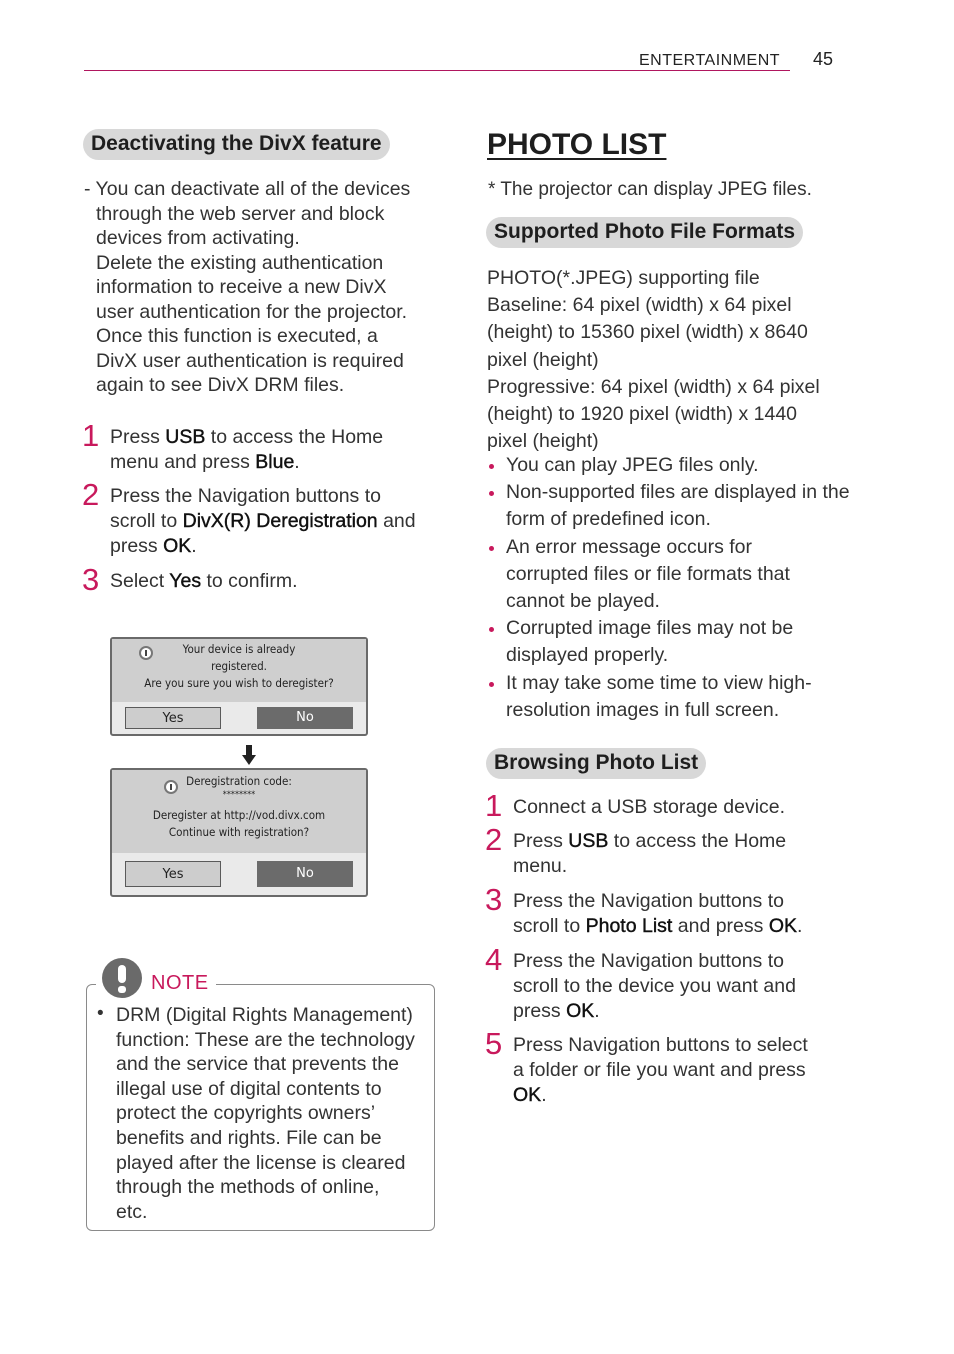 The image size is (954, 1354). What do you see at coordinates (246, 1113) in the screenshot?
I see `note-line: protect the copyrights owners’` at bounding box center [246, 1113].